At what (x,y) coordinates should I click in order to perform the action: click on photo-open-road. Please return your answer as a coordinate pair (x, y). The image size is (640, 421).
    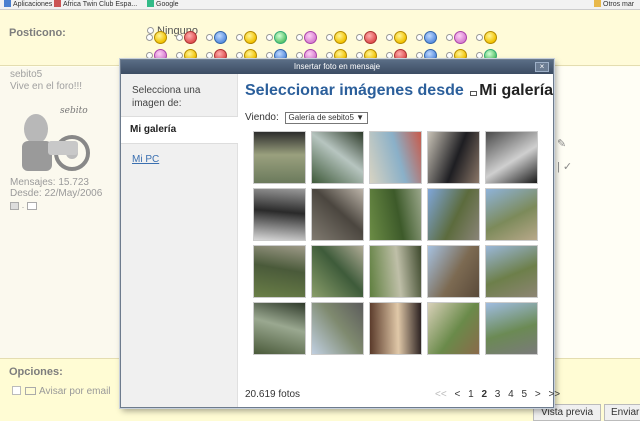
    Looking at the image, I should click on (453, 214).